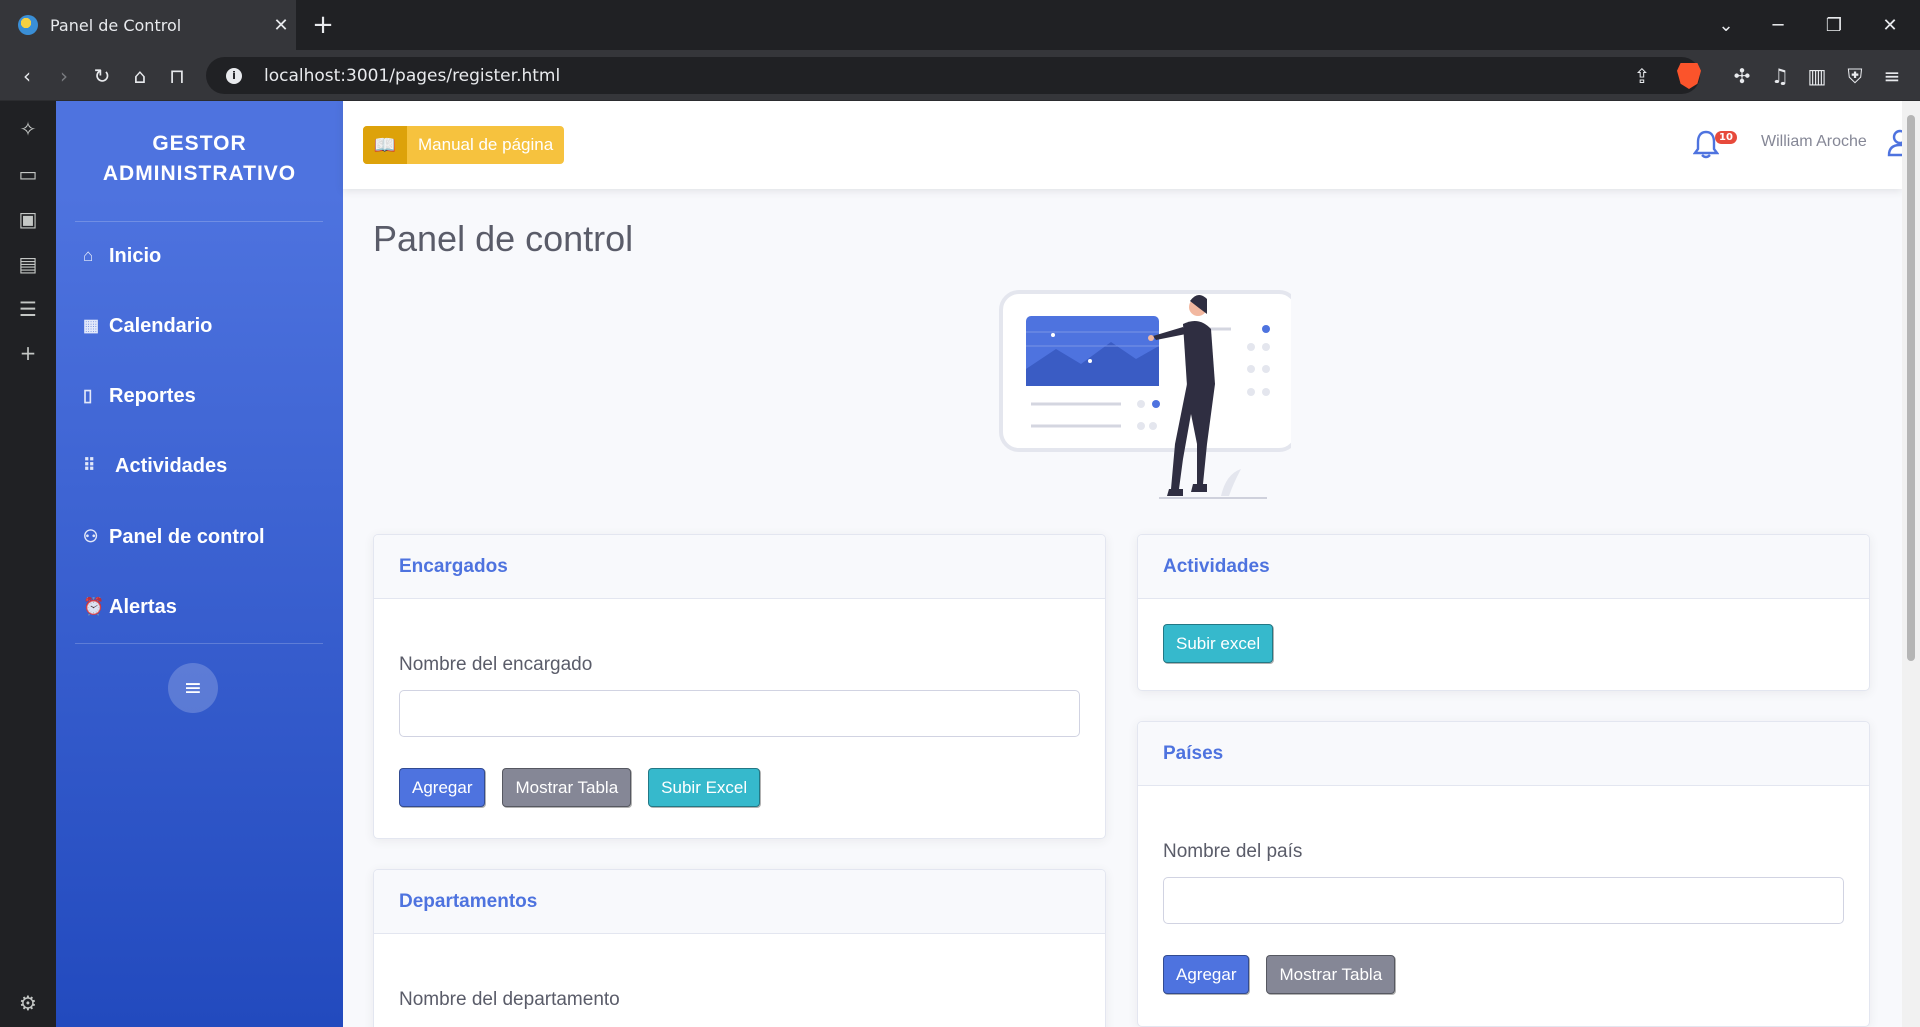  I want to click on tab-search-icon: ⌄, so click(1726, 25).